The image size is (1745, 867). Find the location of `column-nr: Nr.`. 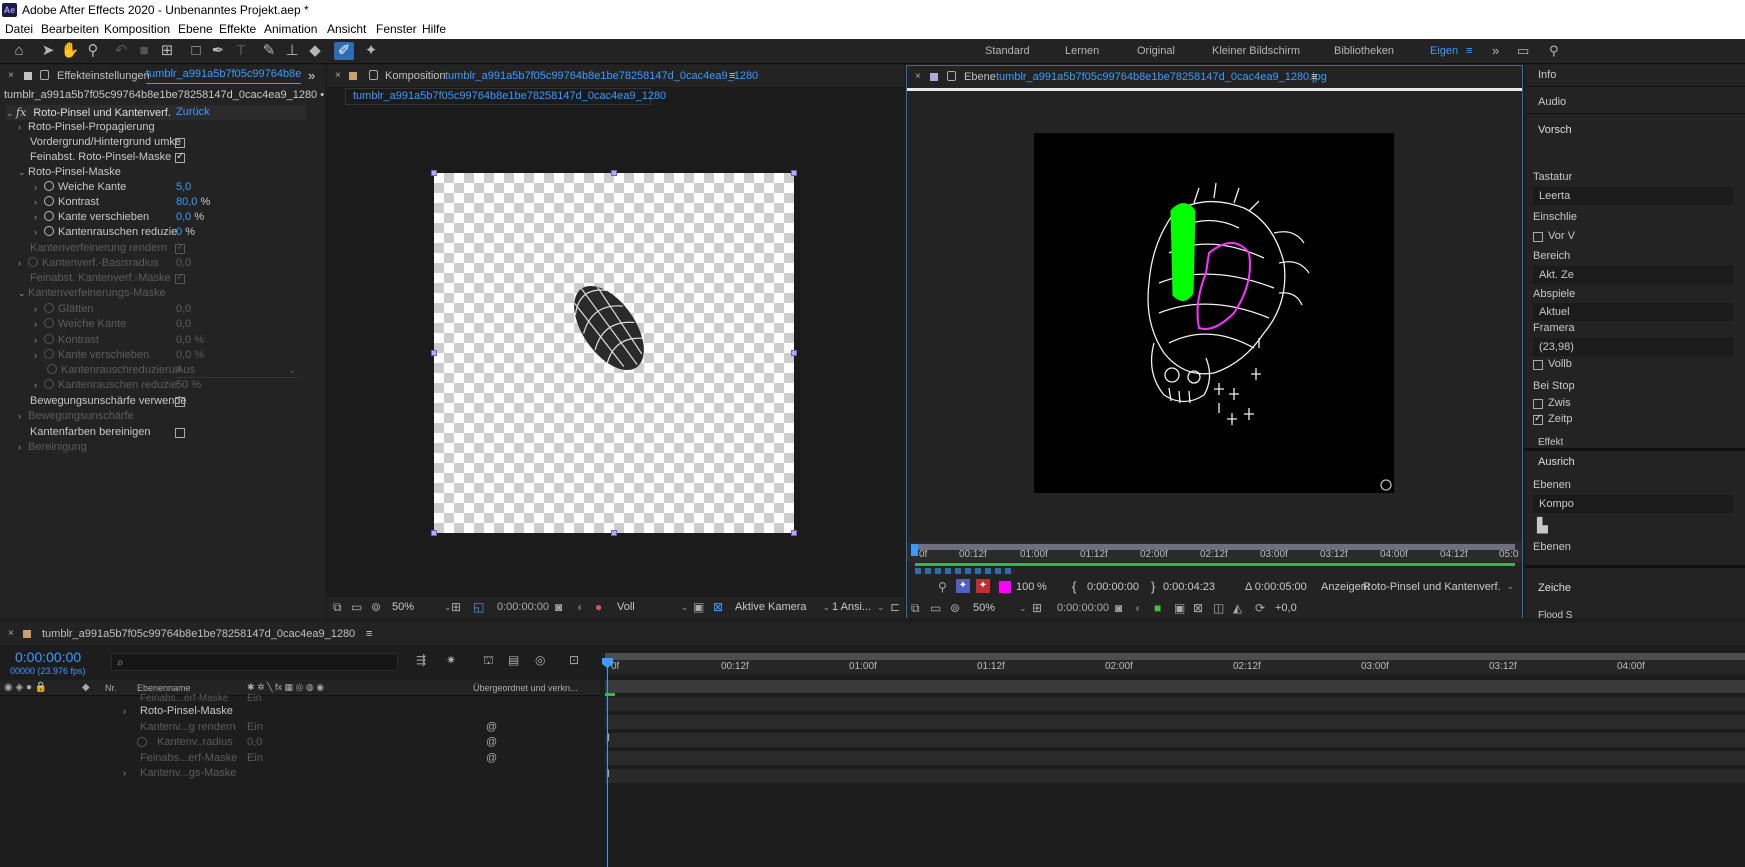

column-nr: Nr. is located at coordinates (111, 688).